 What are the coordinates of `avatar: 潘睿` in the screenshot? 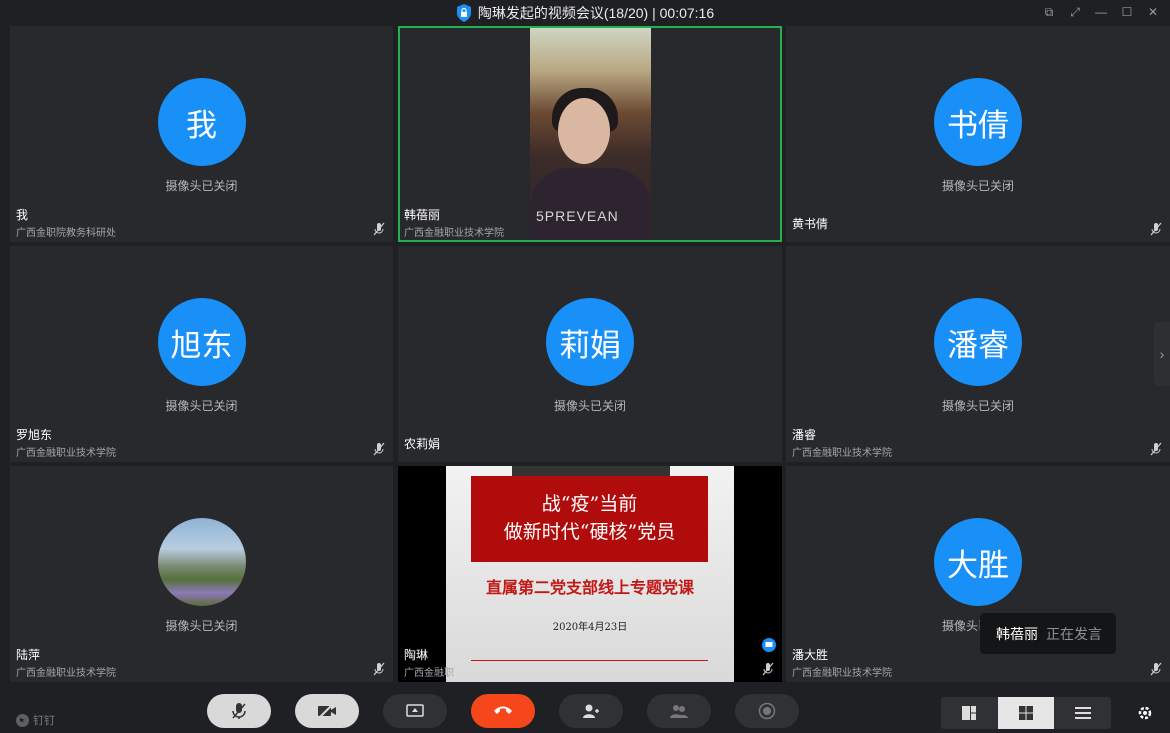 It's located at (978, 342).